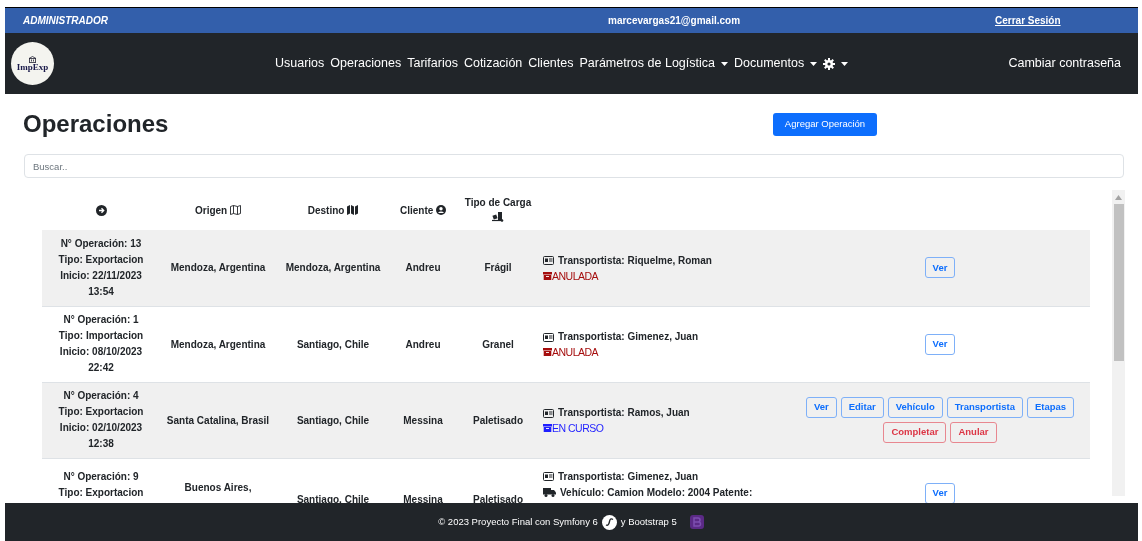 Image resolution: width=1142 pixels, height=541 pixels. I want to click on map-icon, so click(353, 209).